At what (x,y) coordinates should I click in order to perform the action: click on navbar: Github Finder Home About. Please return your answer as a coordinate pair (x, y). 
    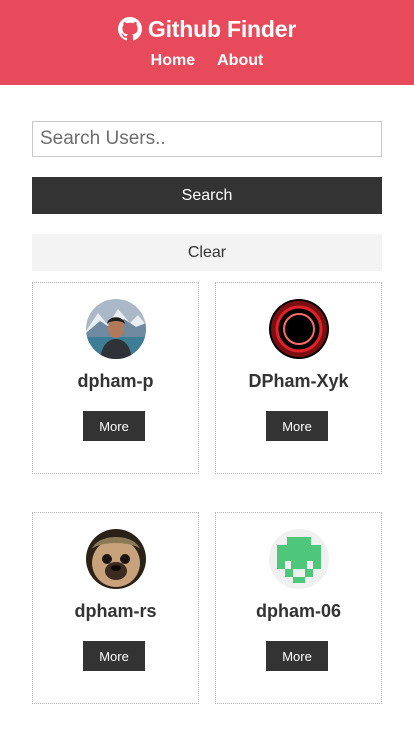
    Looking at the image, I should click on (207, 42).